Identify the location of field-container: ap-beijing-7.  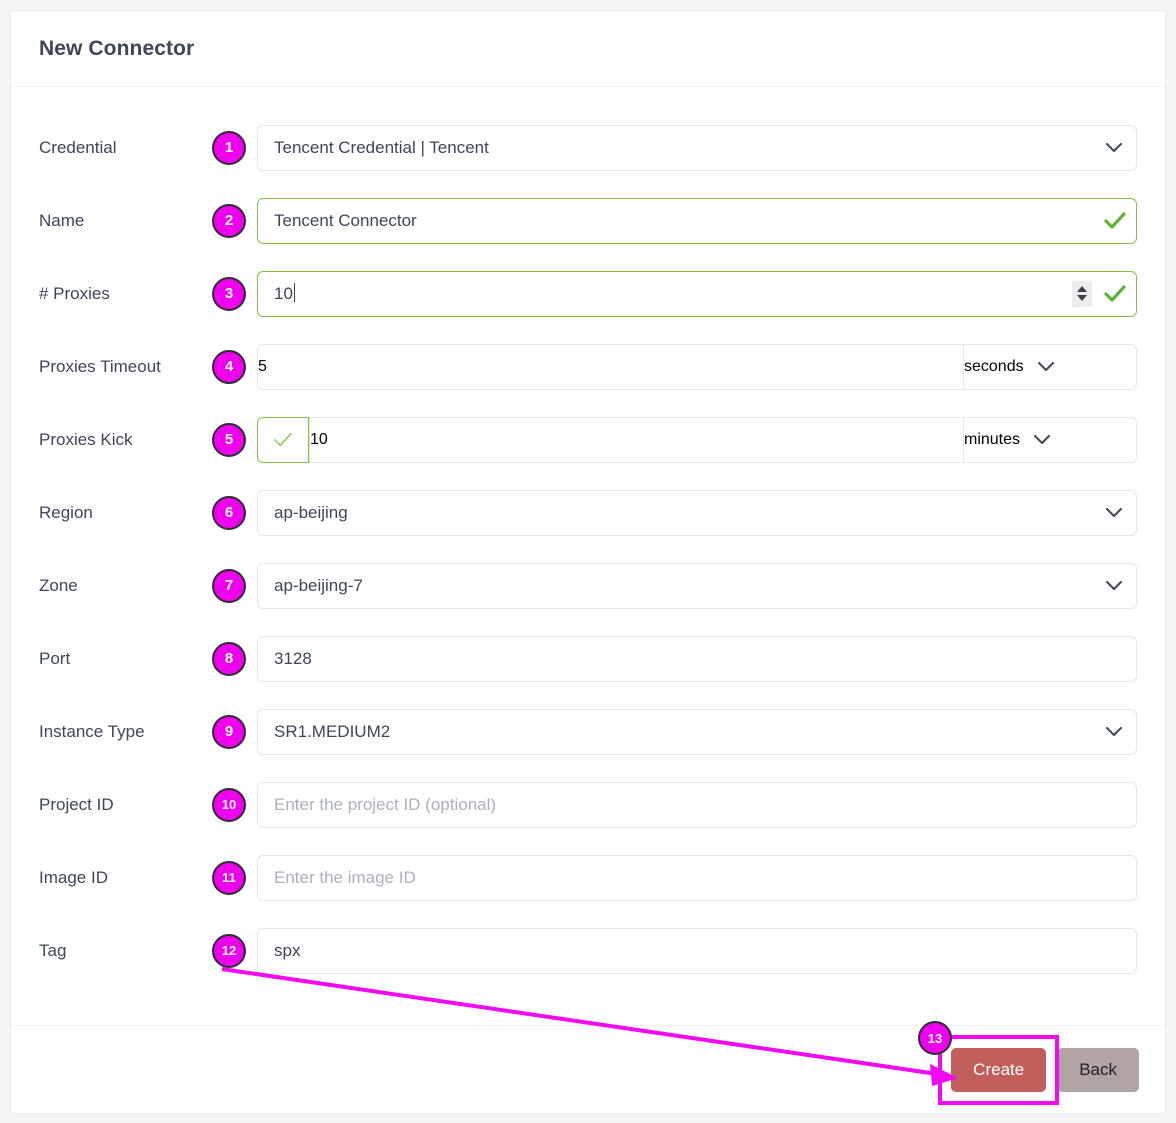
(697, 585).